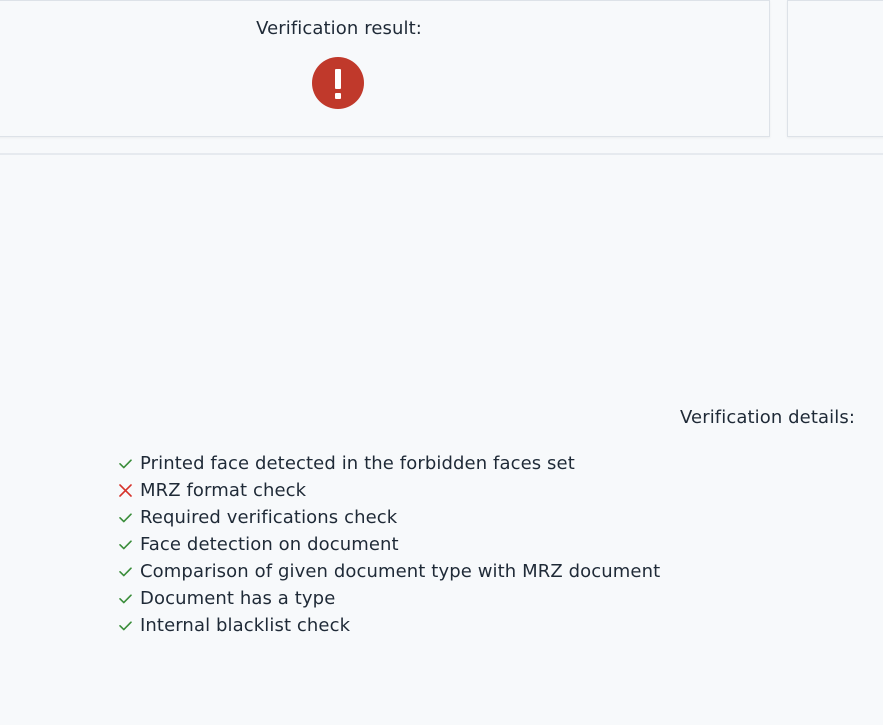 The width and height of the screenshot is (883, 725). I want to click on check-item: Required verifications check, so click(389, 517).